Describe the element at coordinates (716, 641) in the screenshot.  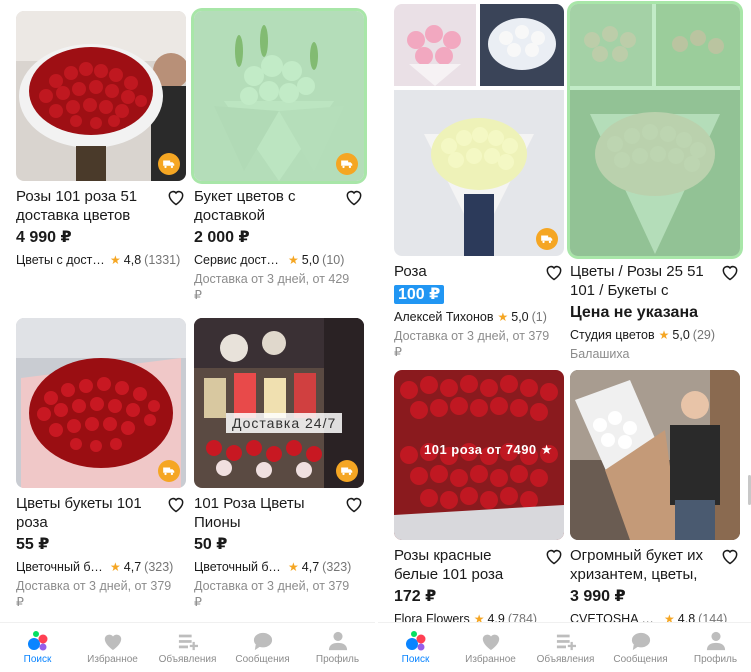
I see `profile-icon` at that location.